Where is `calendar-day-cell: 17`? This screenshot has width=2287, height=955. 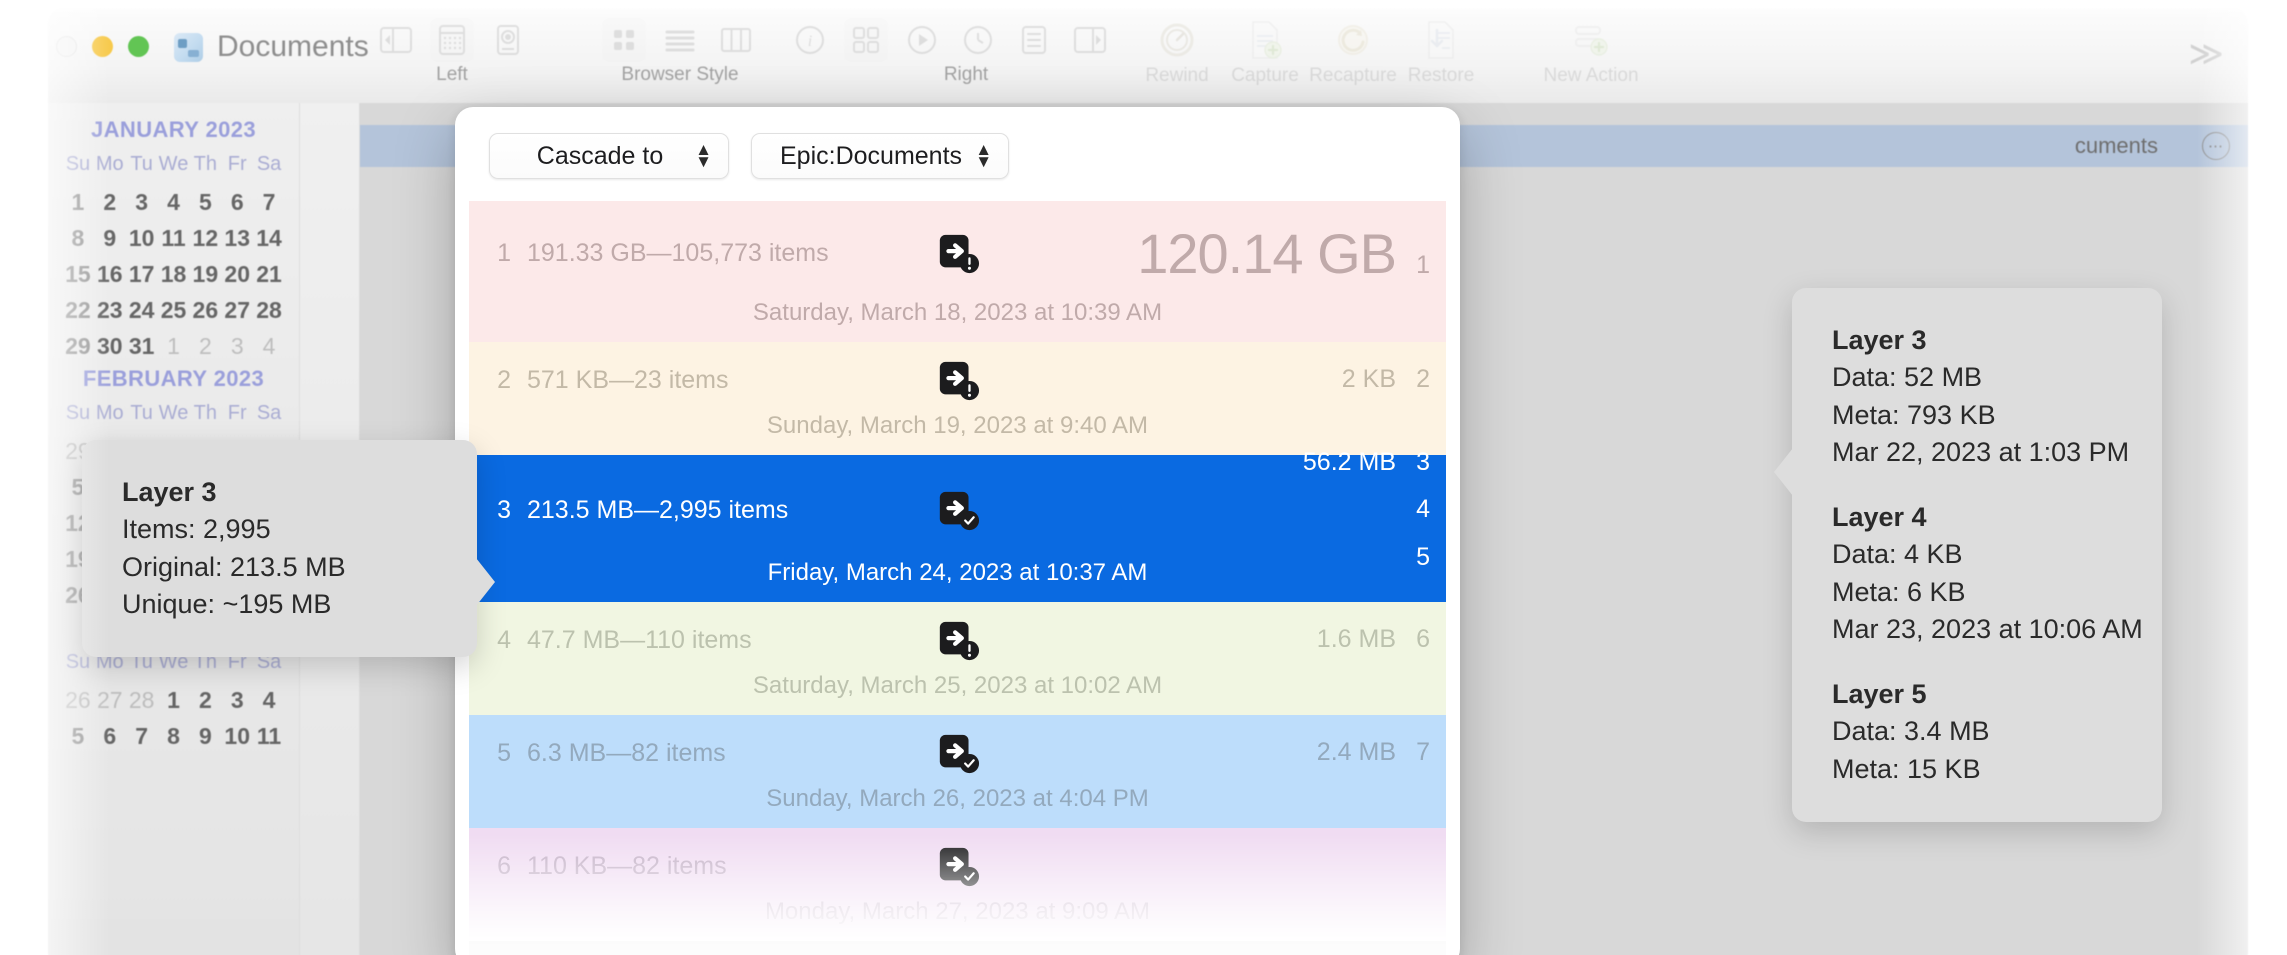 calendar-day-cell: 17 is located at coordinates (142, 274).